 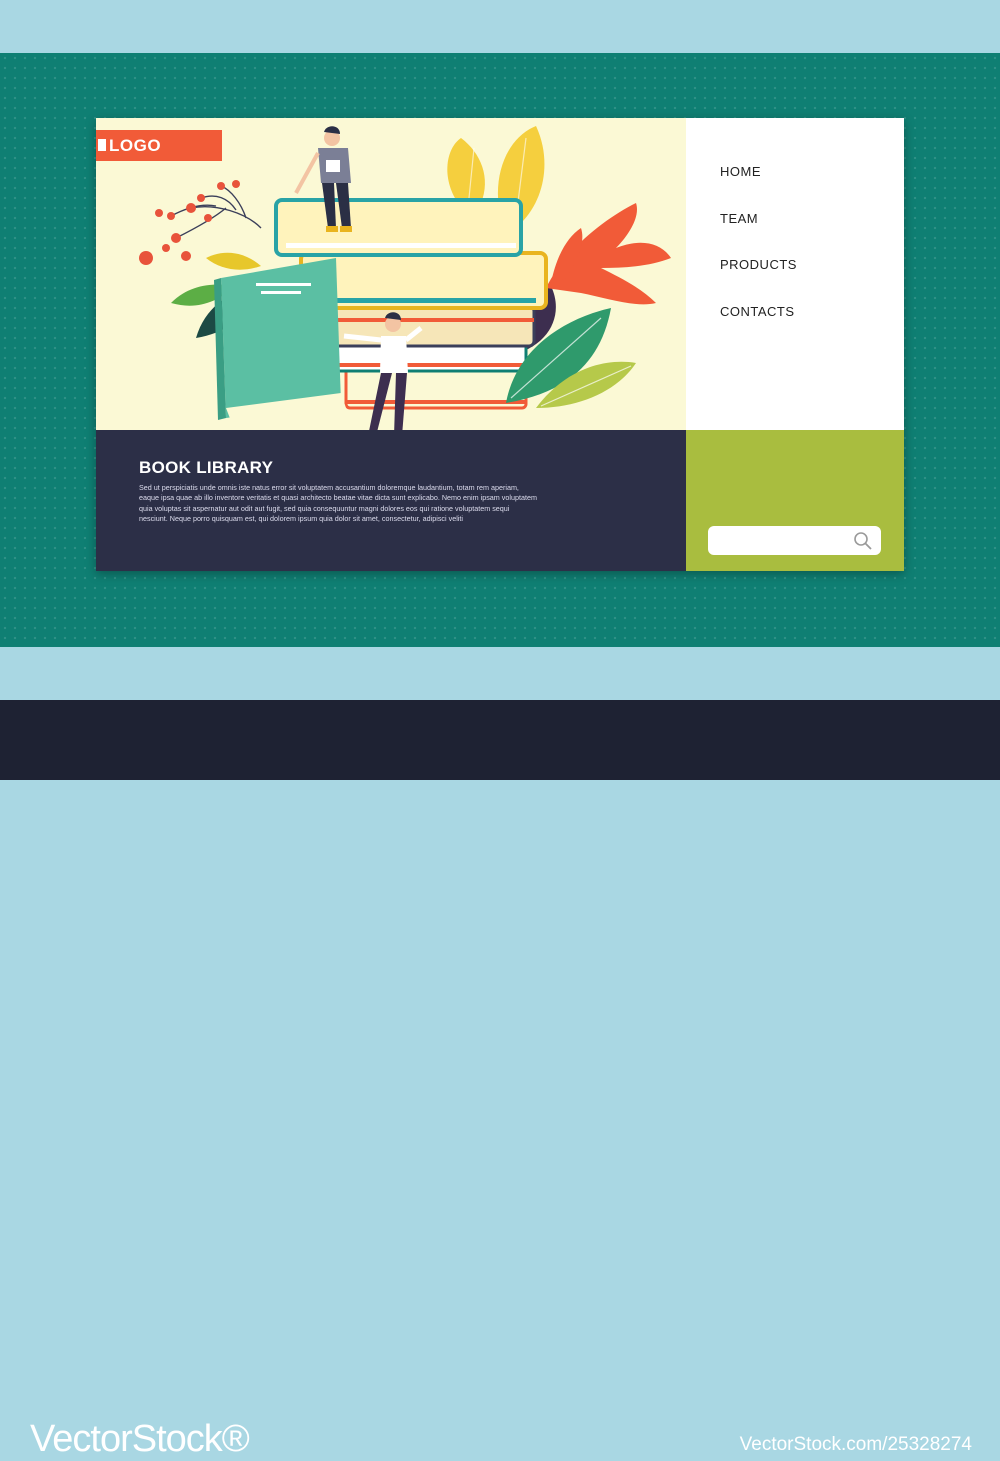 I want to click on teal-book, so click(x=280, y=339).